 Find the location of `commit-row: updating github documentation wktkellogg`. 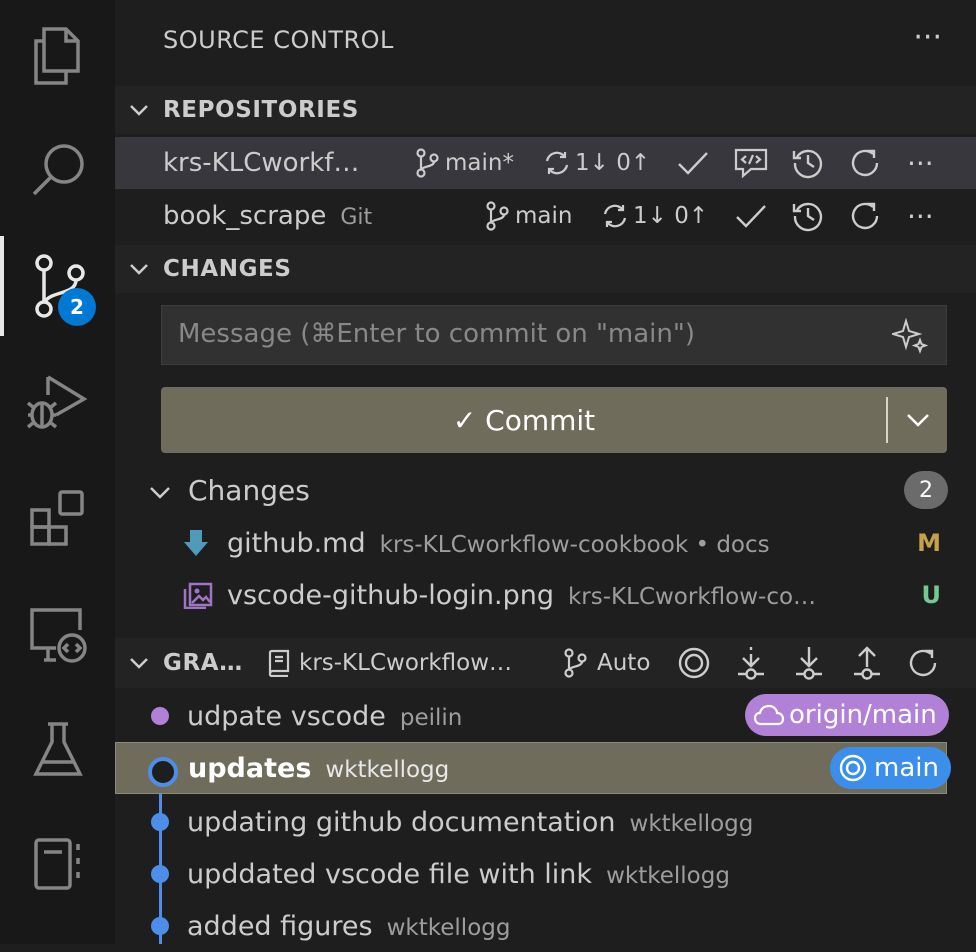

commit-row: updating github documentation wktkellogg is located at coordinates (545, 822).